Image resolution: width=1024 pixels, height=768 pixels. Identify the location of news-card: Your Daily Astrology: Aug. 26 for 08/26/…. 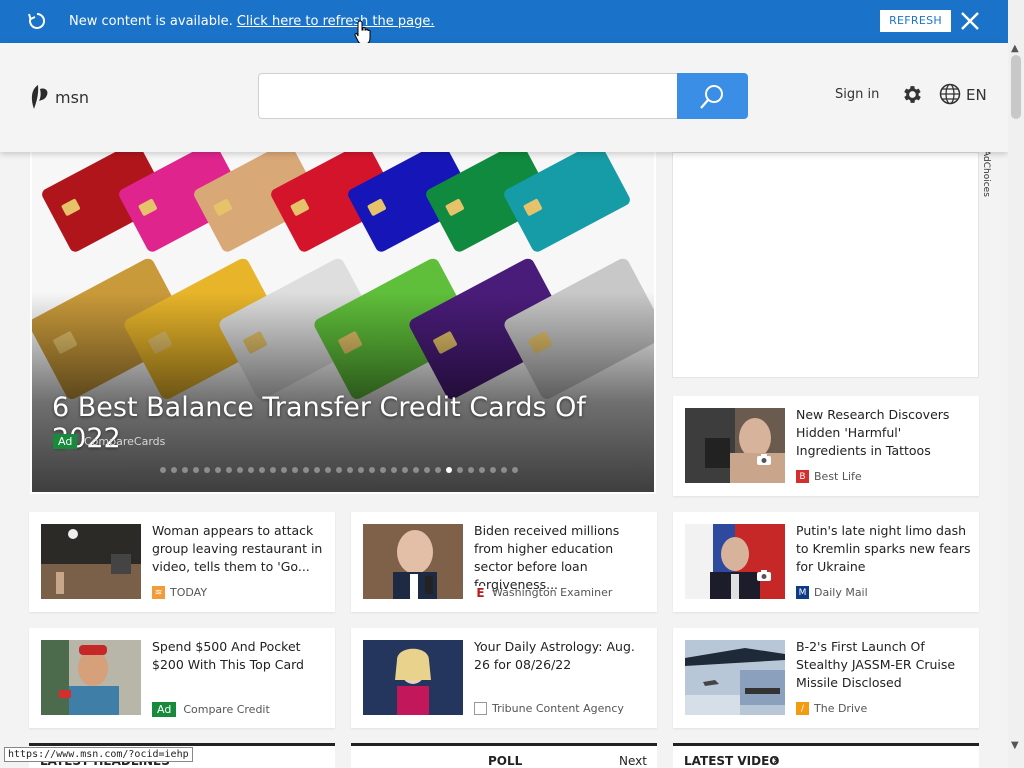
(504, 678).